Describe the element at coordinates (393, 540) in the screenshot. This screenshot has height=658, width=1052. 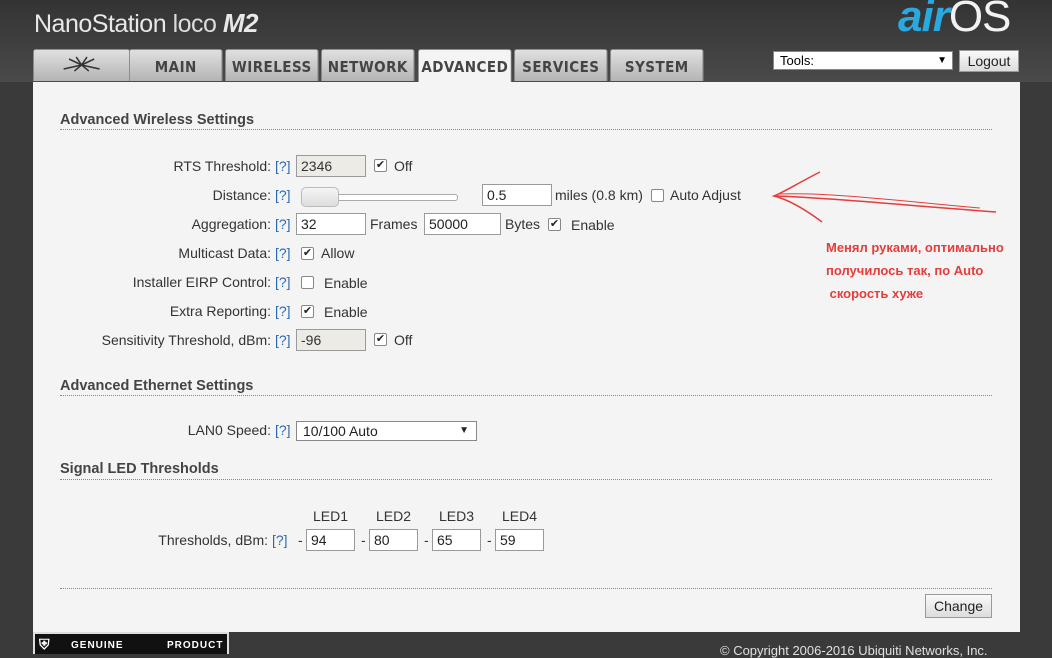
I see `led2-threshold-input: 80` at that location.